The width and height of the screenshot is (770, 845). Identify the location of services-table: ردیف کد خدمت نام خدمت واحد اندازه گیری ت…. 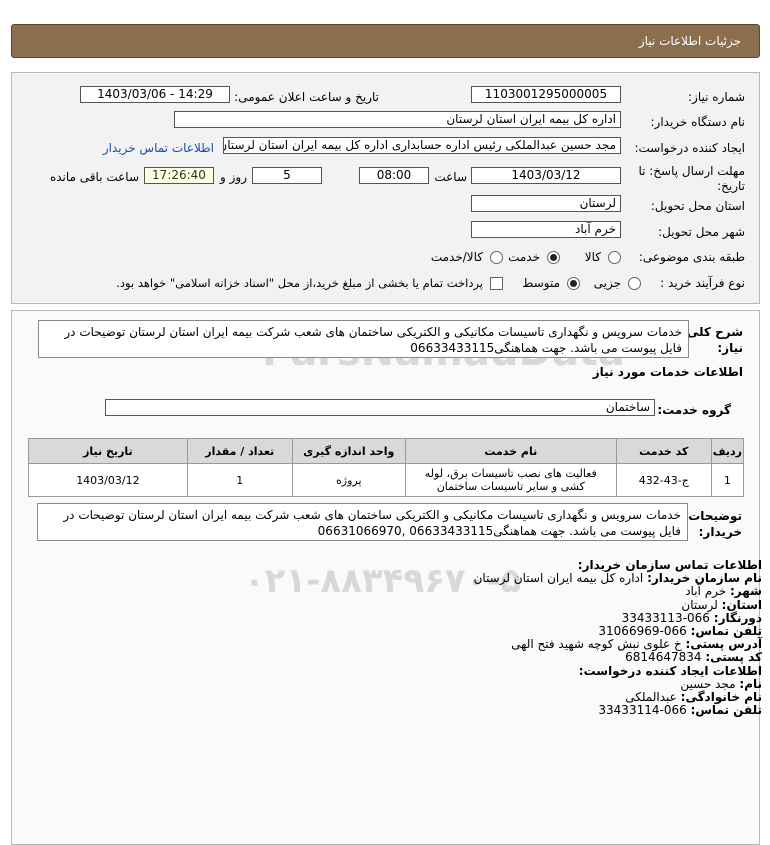
(386, 467).